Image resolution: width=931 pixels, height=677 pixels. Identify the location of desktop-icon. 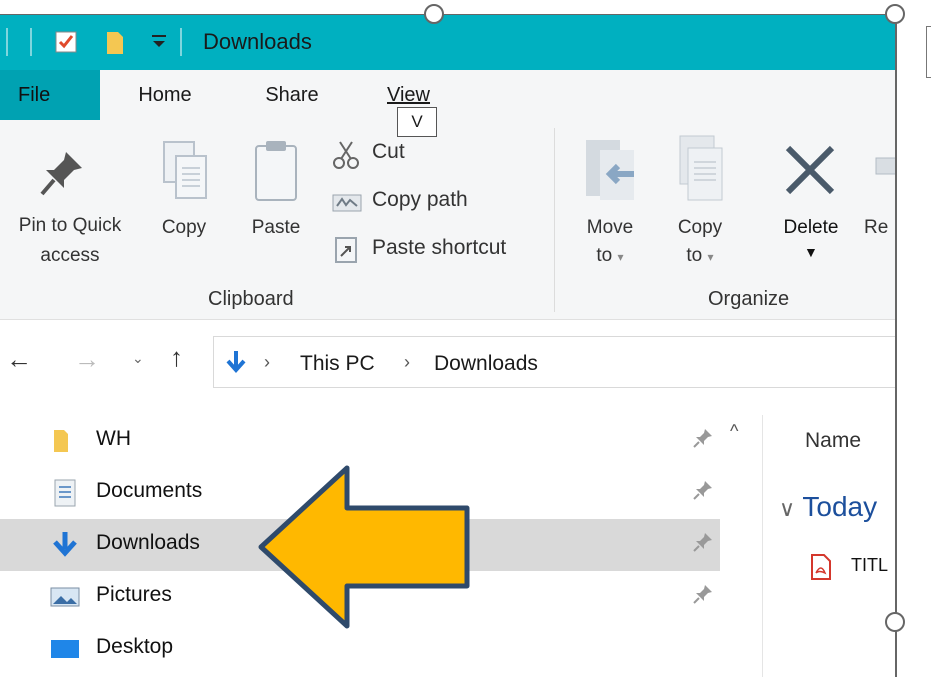
(65, 649).